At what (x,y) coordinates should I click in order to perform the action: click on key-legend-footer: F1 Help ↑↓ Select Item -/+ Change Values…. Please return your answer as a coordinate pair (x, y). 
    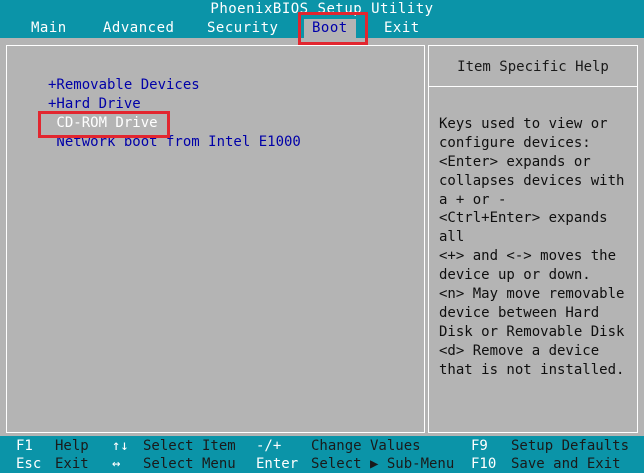
    Looking at the image, I should click on (322, 454).